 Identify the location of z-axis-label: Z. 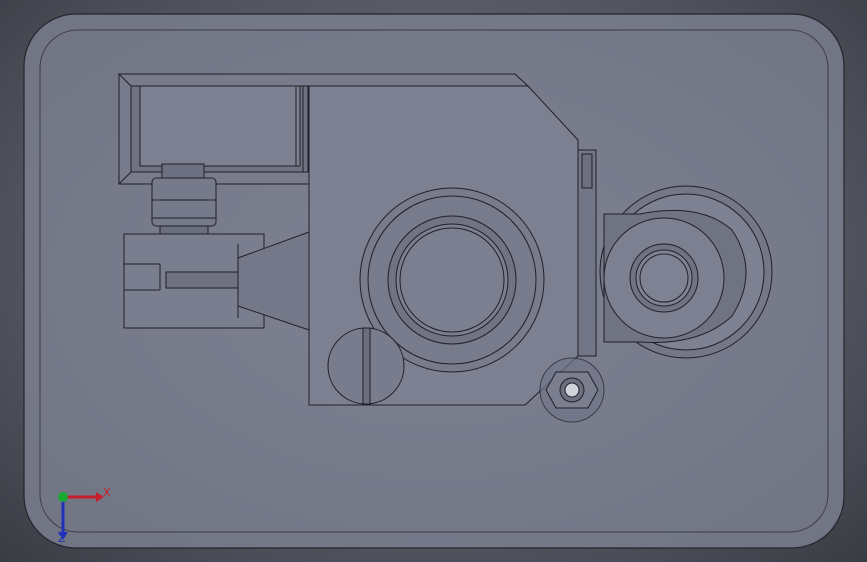
(62, 538).